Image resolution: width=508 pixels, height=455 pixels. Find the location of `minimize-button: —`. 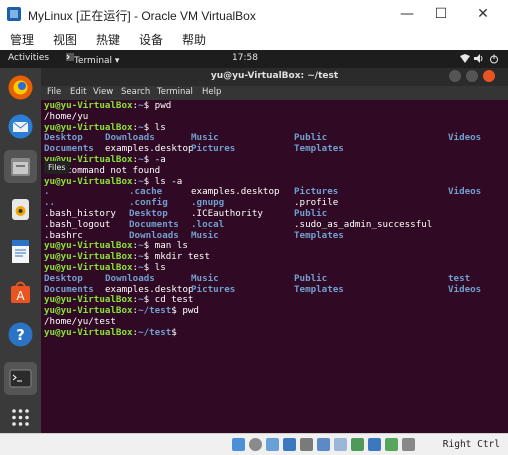

minimize-button: — is located at coordinates (407, 14).